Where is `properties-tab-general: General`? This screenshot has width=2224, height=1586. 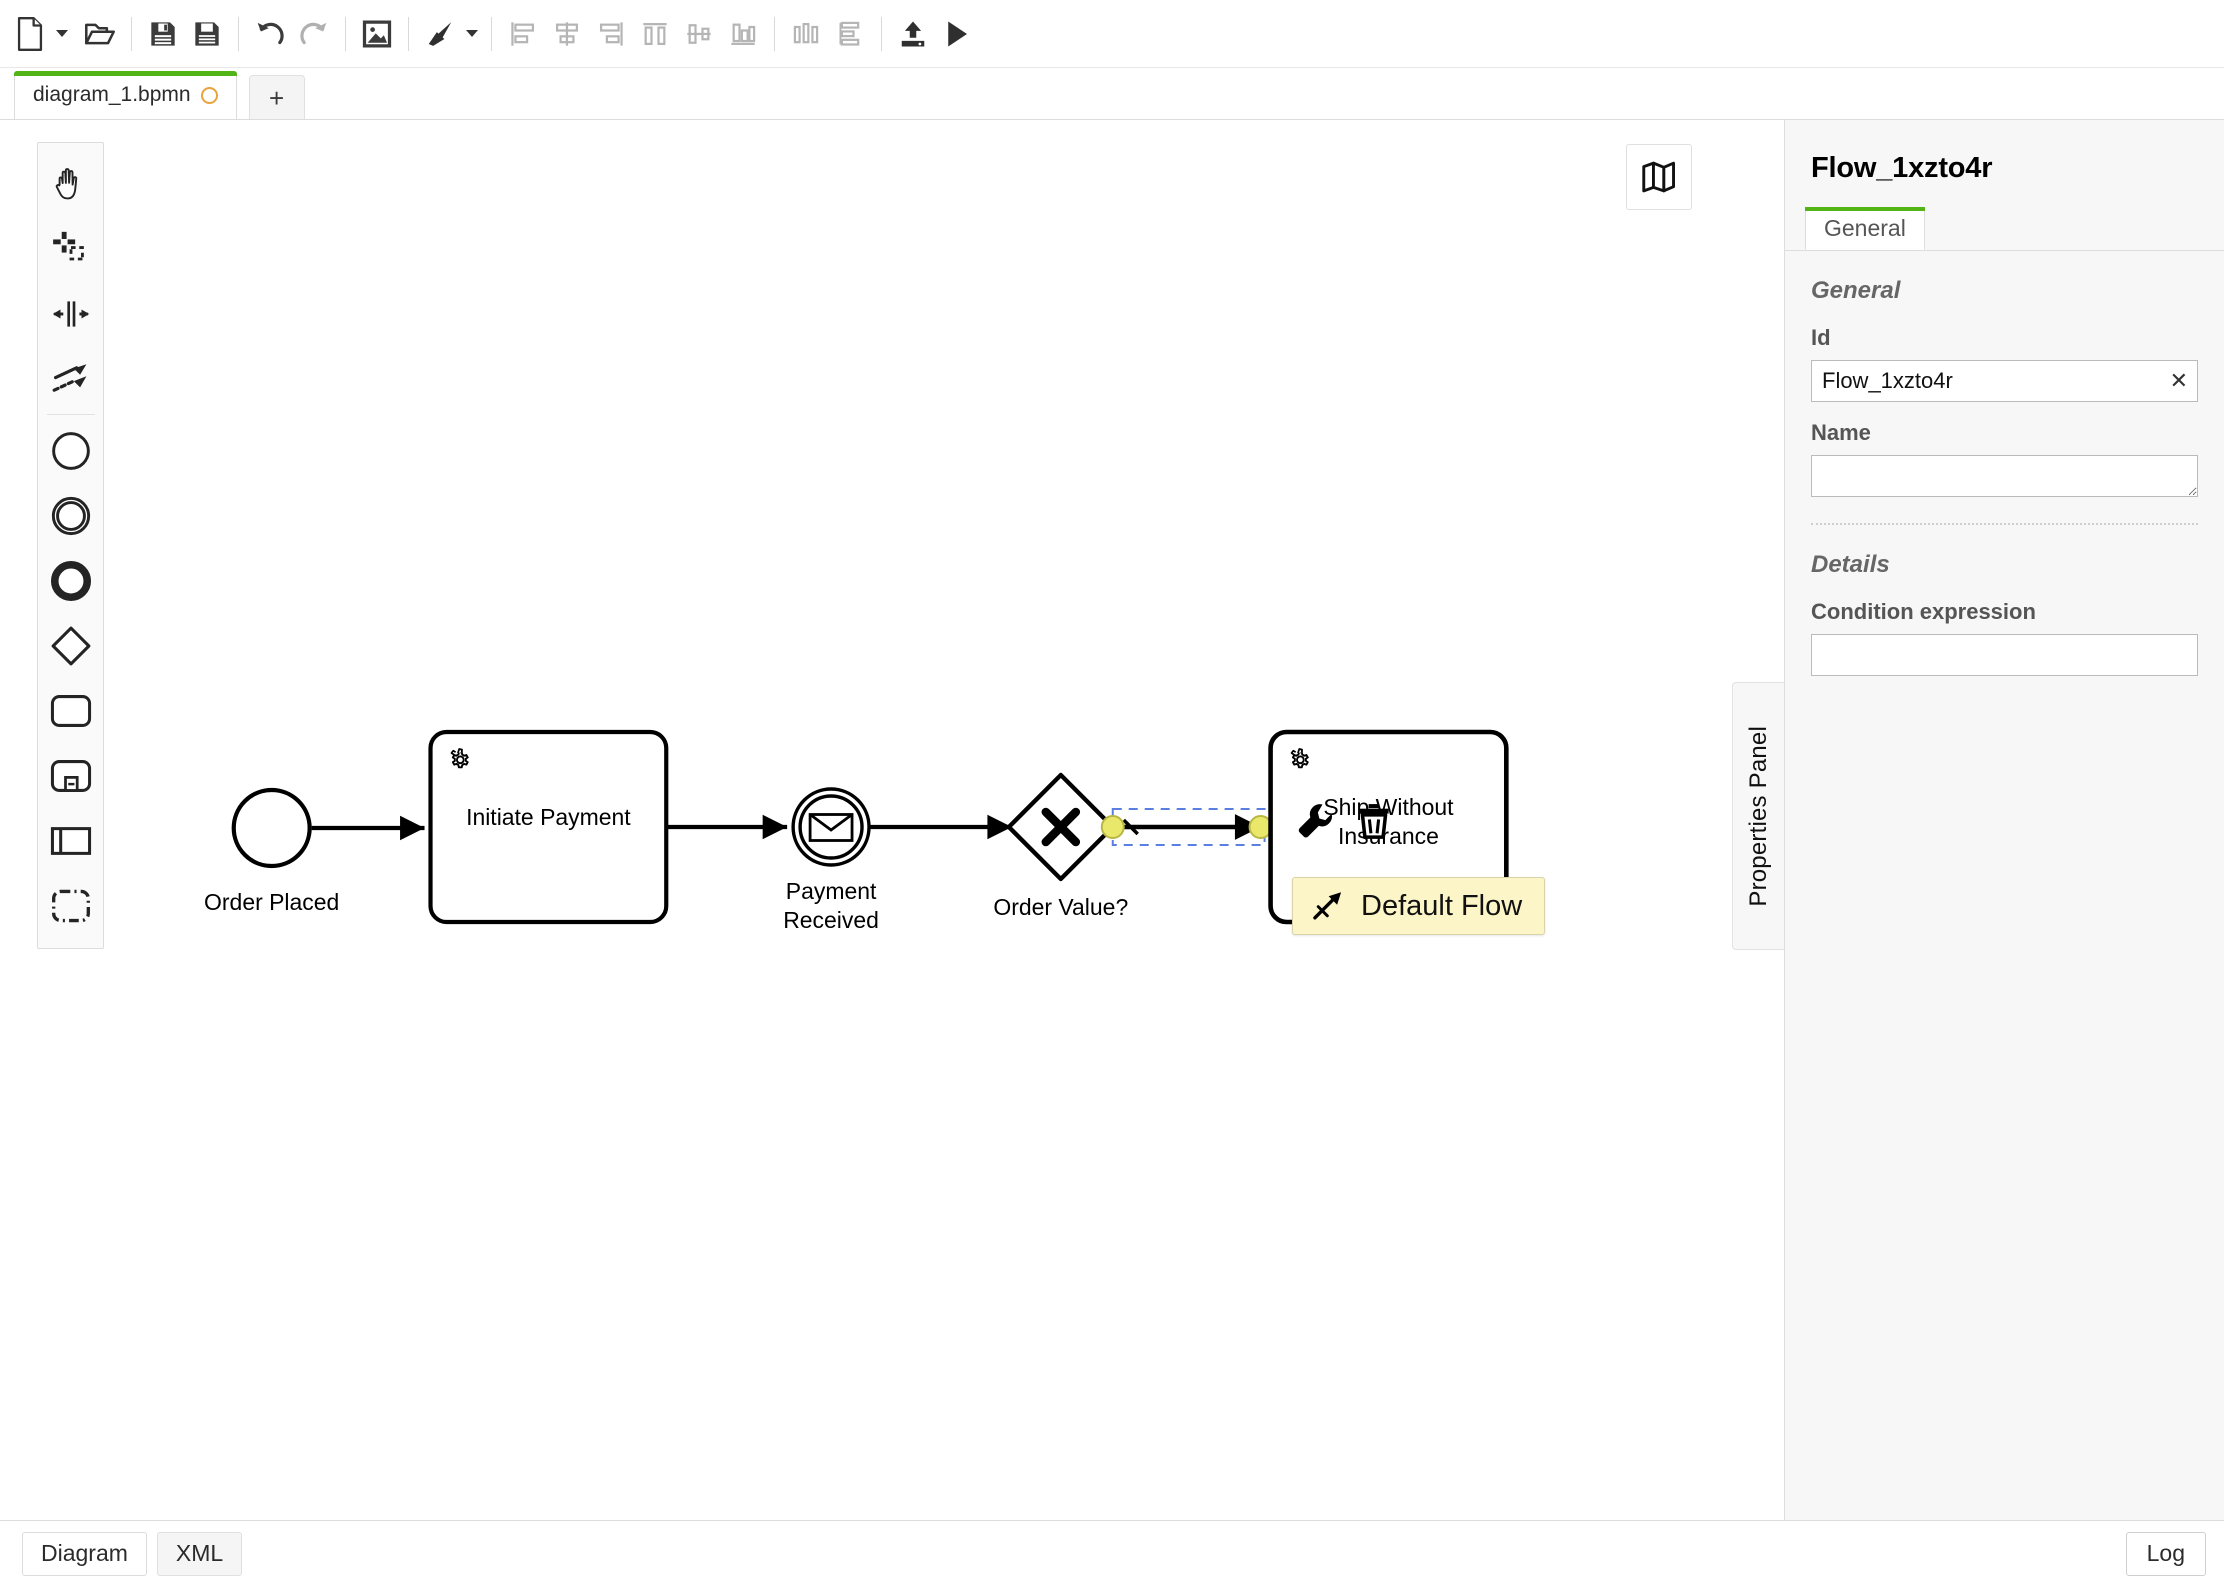 properties-tab-general: General is located at coordinates (1865, 228).